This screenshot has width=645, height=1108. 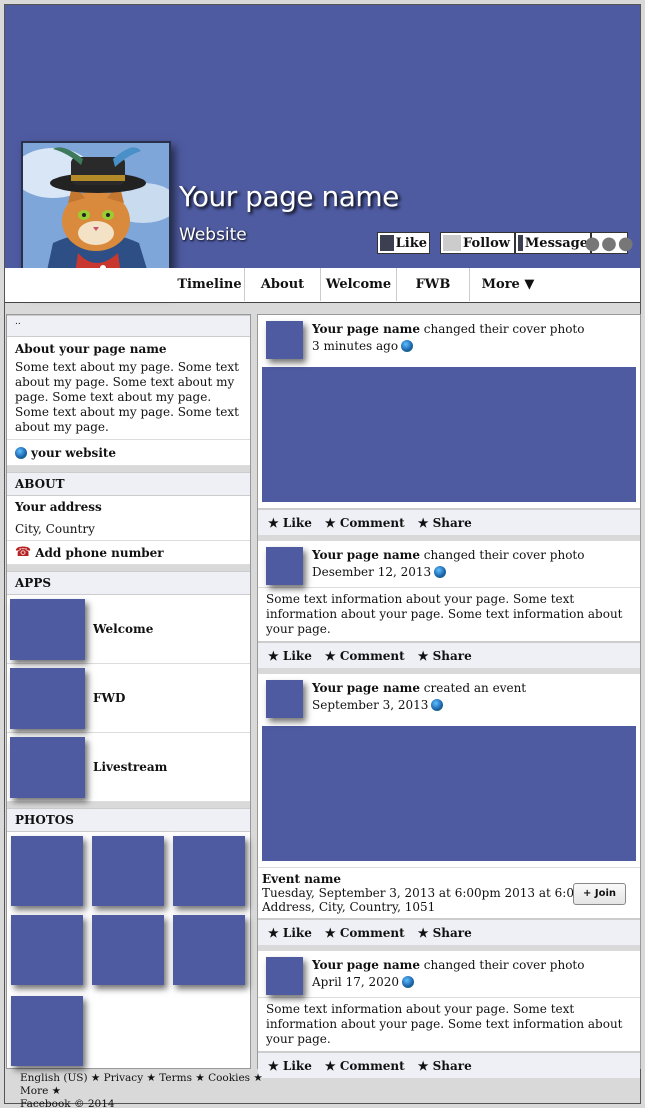 I want to click on website-row: your website, so click(x=128, y=453).